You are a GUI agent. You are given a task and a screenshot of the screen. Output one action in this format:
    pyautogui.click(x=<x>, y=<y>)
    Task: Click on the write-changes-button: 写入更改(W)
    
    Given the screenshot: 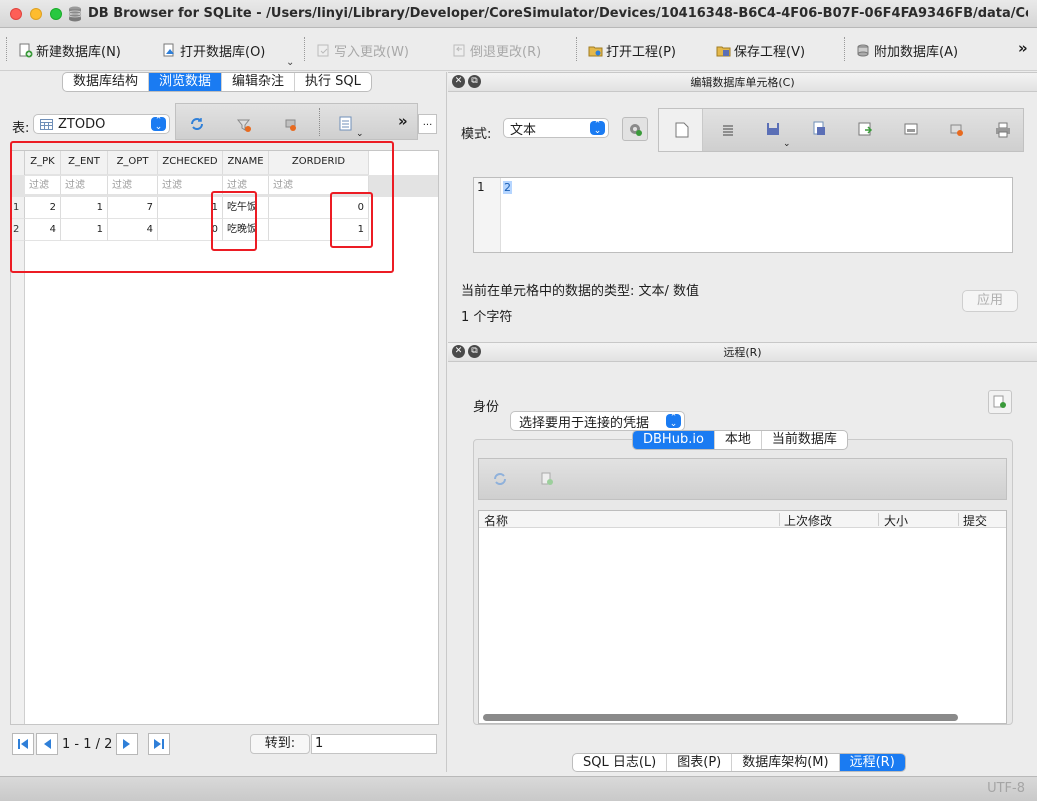 What is the action you would take?
    pyautogui.click(x=362, y=50)
    